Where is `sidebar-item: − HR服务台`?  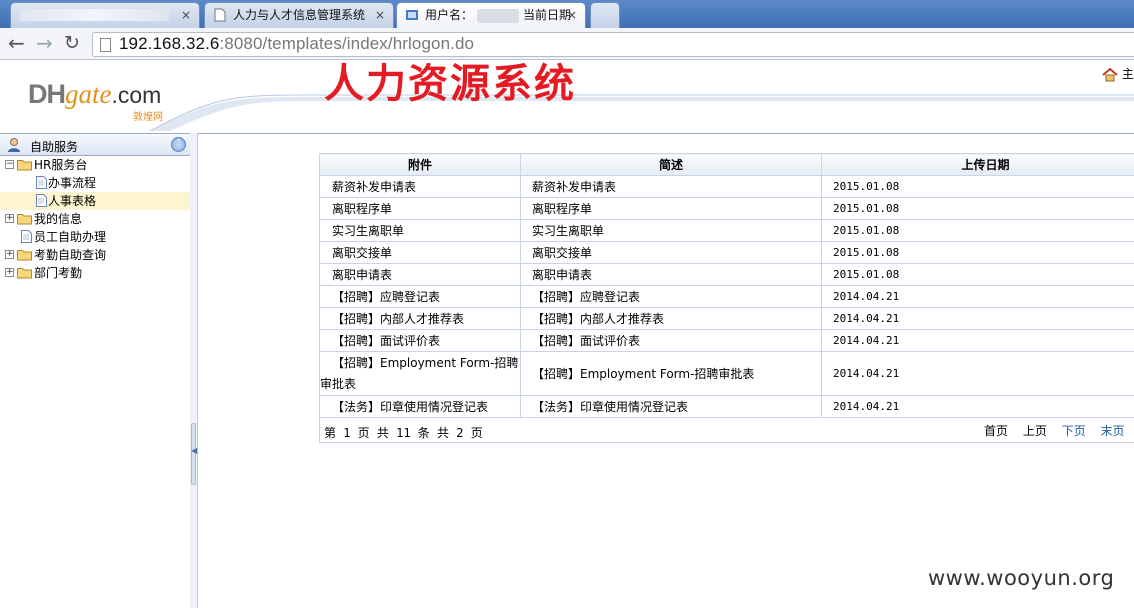 sidebar-item: − HR服务台 is located at coordinates (95, 165).